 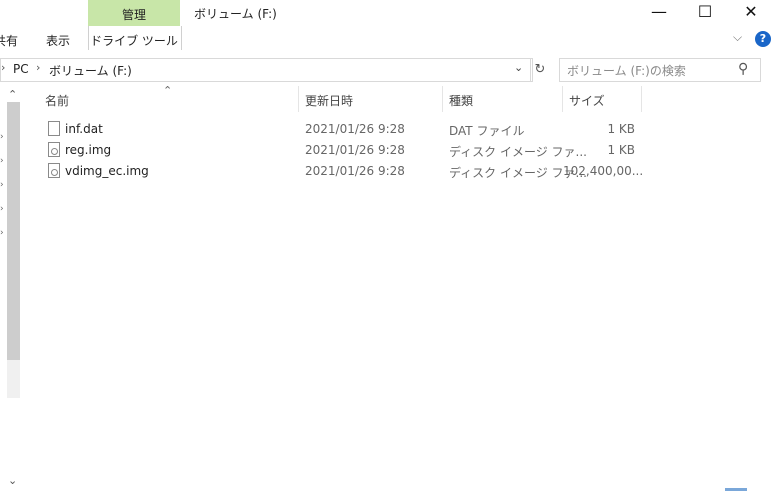 What do you see at coordinates (659, 12) in the screenshot?
I see `minimize-button: —` at bounding box center [659, 12].